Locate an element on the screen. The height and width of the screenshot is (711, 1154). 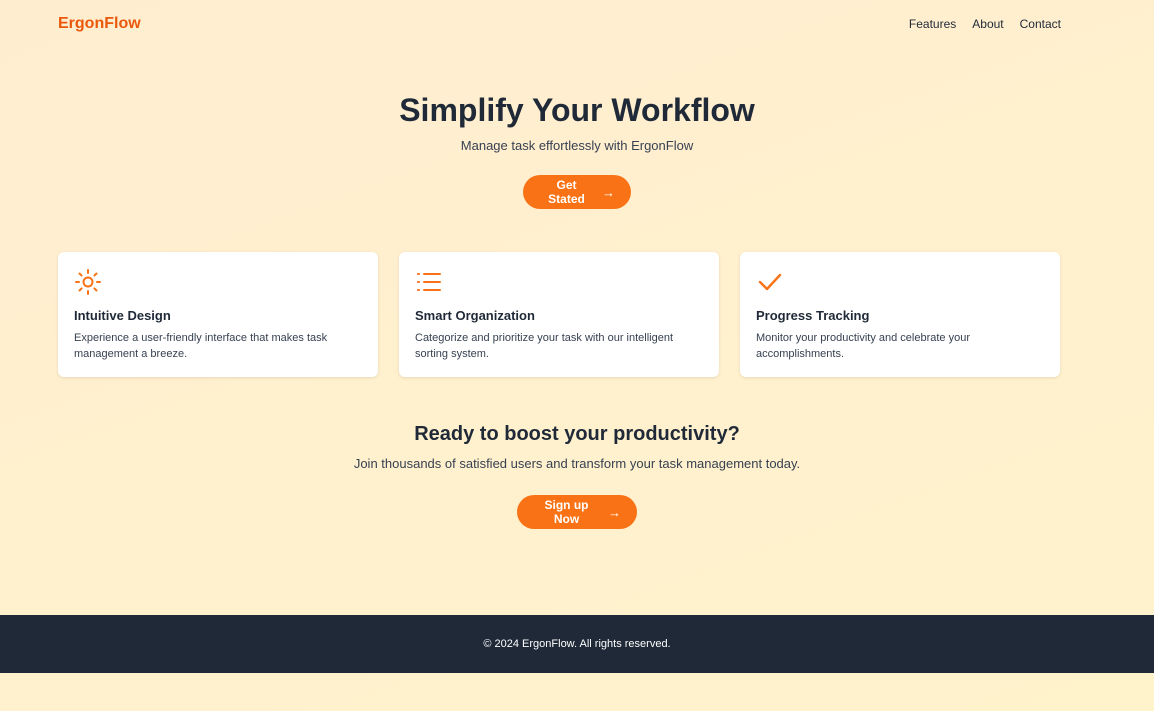
nav-links: Features About Contact is located at coordinates (985, 24).